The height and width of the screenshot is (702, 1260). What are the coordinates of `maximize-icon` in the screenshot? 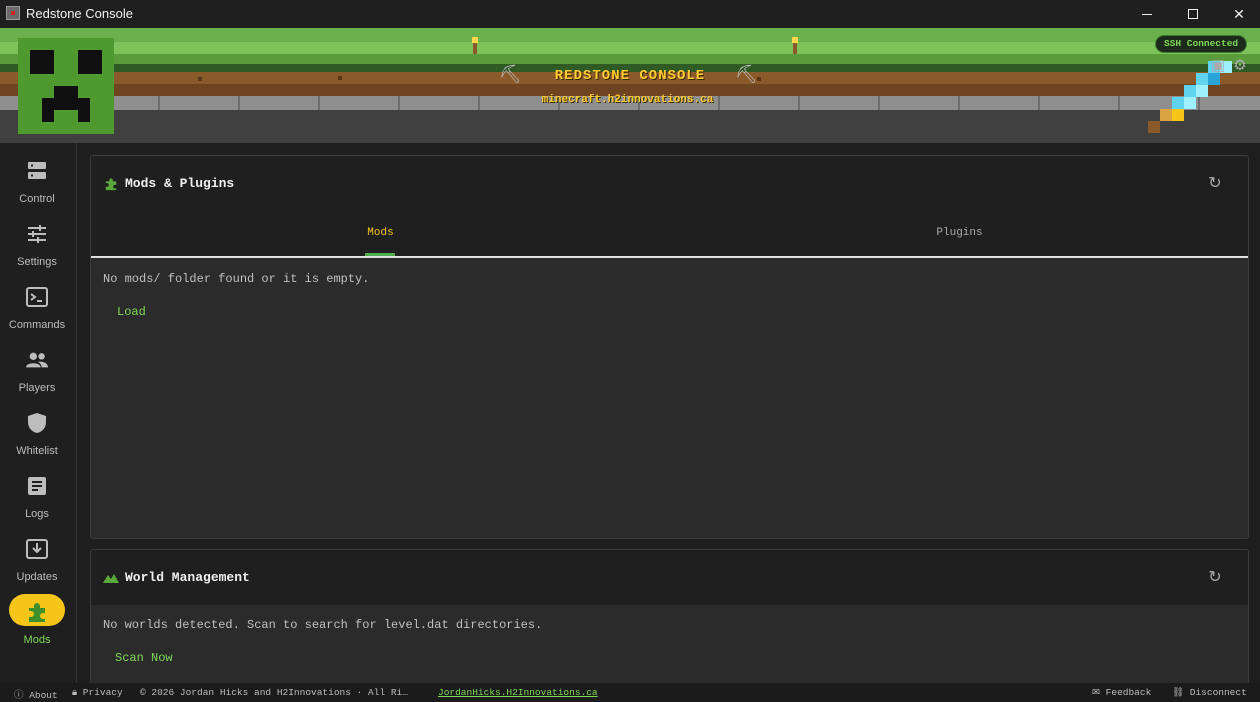 It's located at (1193, 14).